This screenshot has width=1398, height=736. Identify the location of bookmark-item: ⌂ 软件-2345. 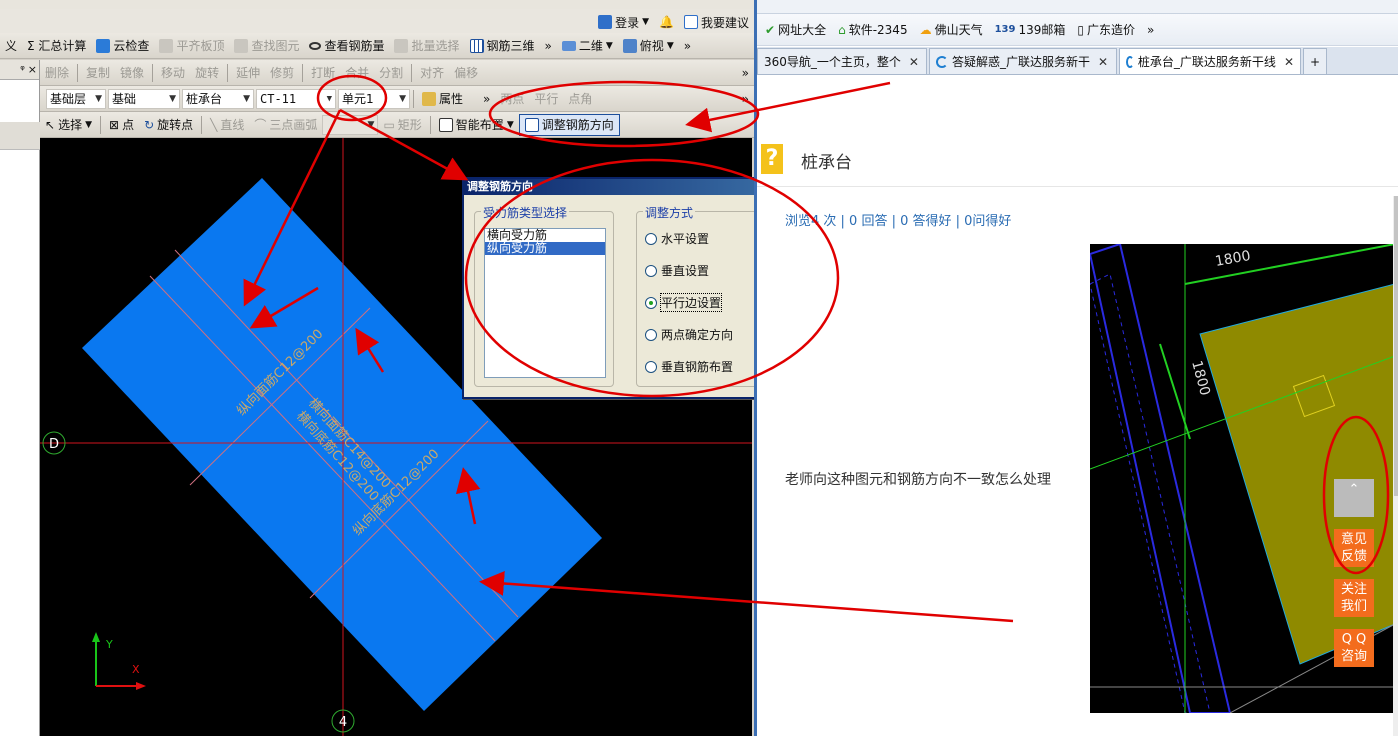
(873, 29).